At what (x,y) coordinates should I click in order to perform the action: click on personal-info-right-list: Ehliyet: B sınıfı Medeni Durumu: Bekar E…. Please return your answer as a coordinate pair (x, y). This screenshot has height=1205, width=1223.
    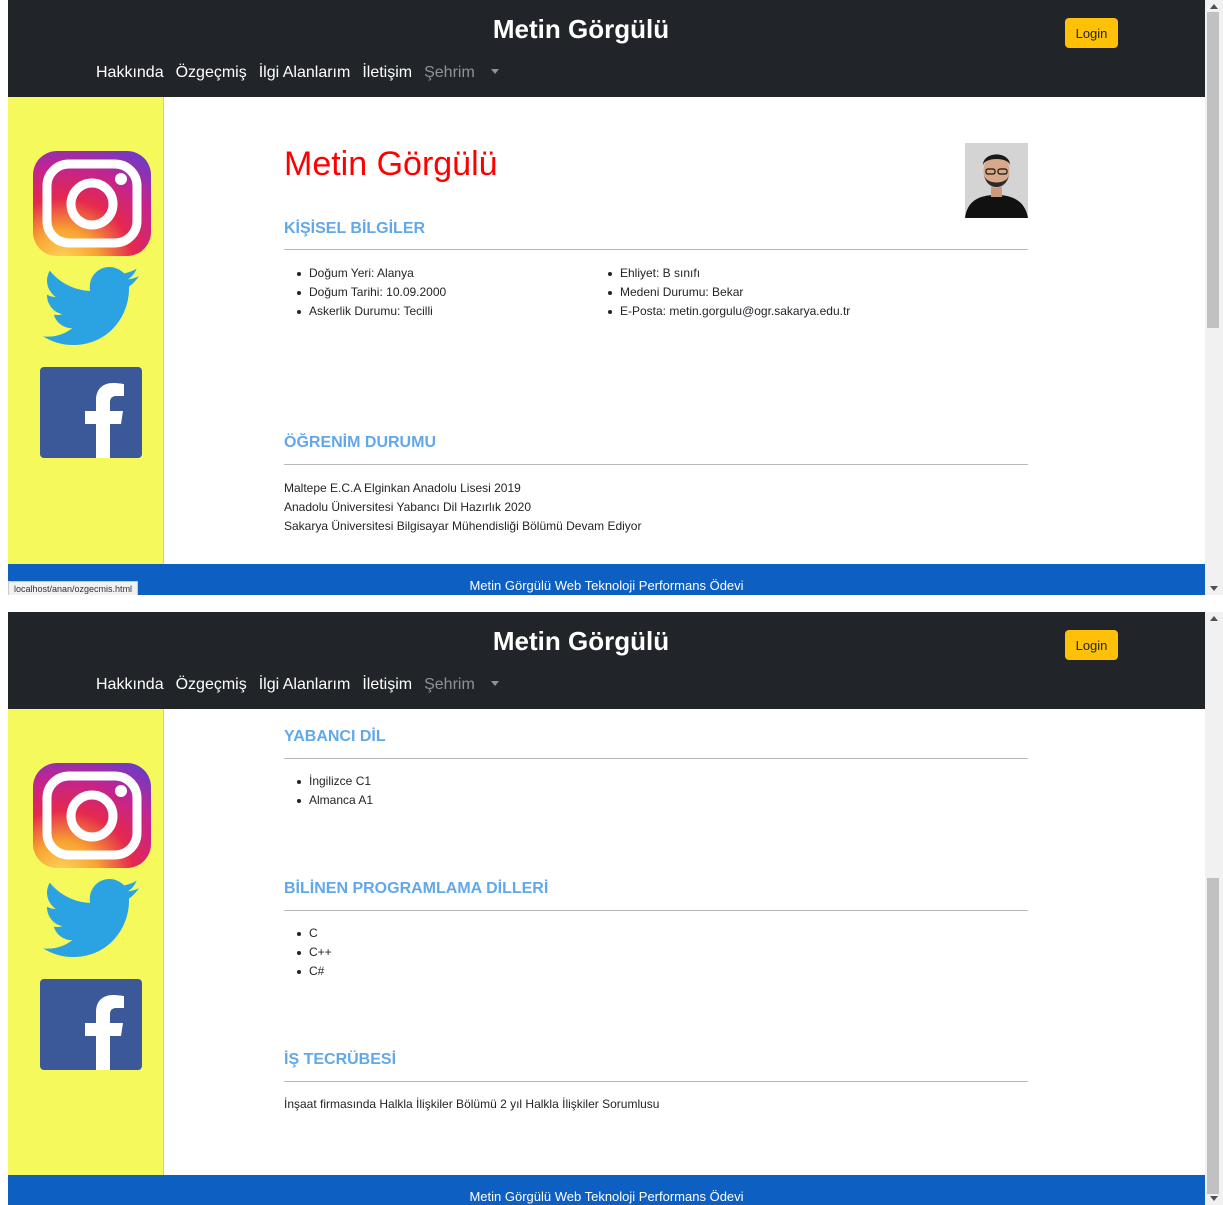
    Looking at the image, I should click on (722, 292).